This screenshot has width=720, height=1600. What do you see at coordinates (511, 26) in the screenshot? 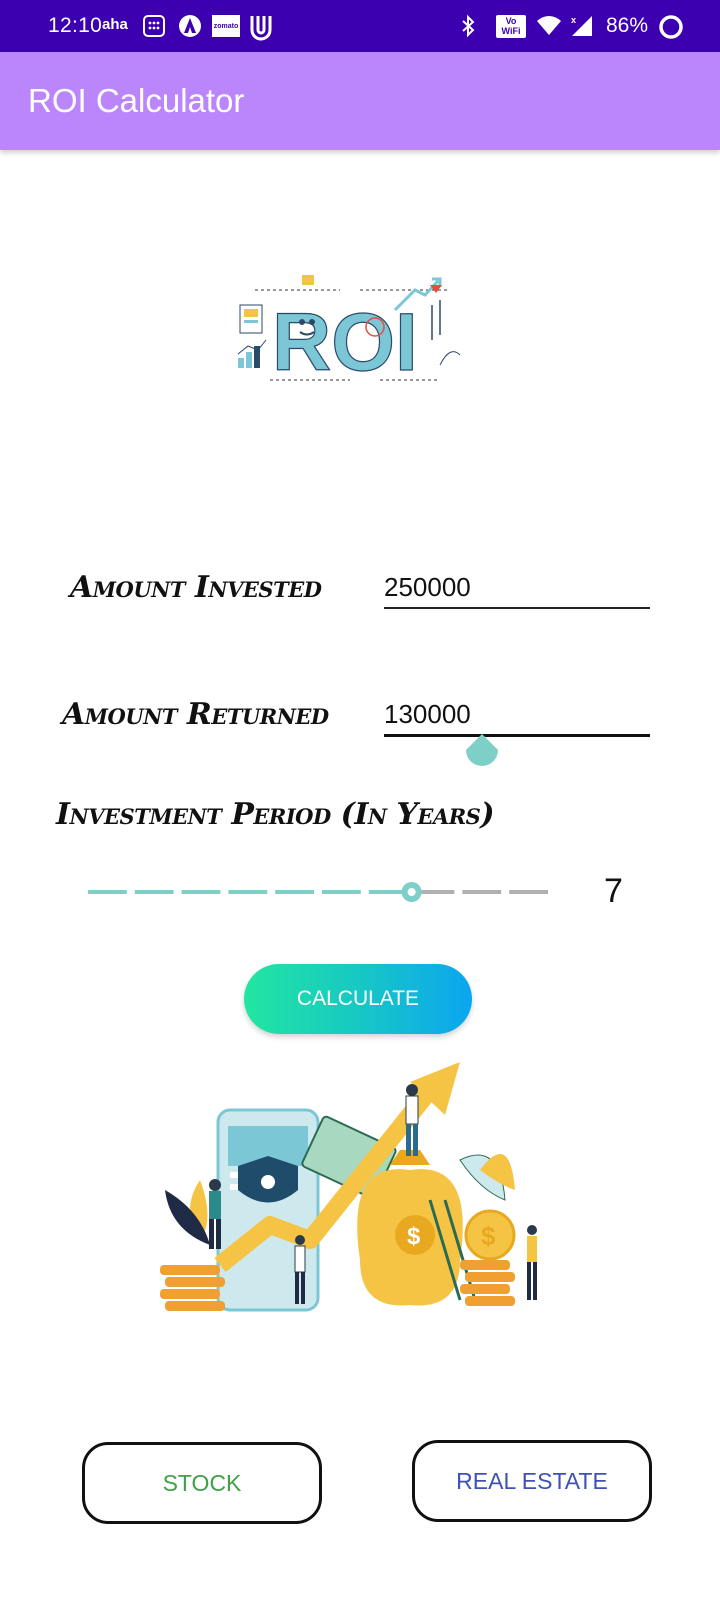
I see `vowifi-icon: Vo WiFi` at bounding box center [511, 26].